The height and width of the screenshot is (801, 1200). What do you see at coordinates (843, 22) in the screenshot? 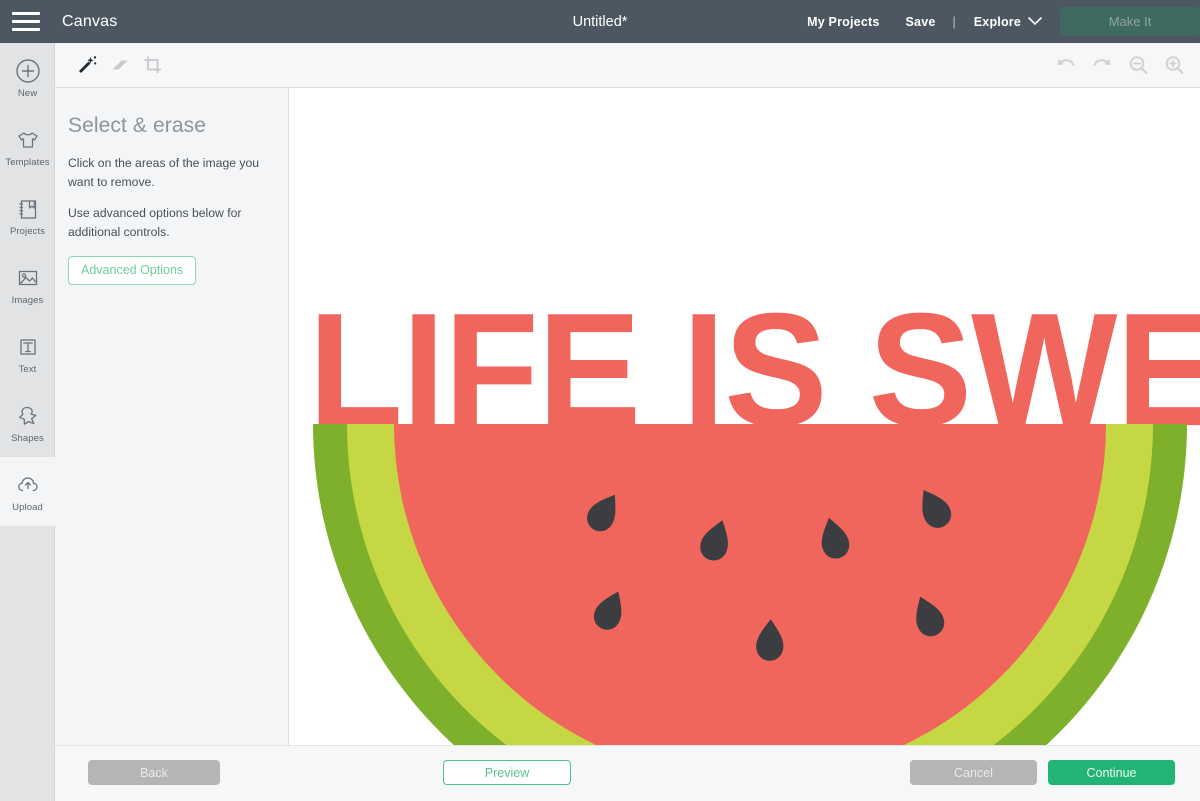
I see `my-projects-link: My Projects` at bounding box center [843, 22].